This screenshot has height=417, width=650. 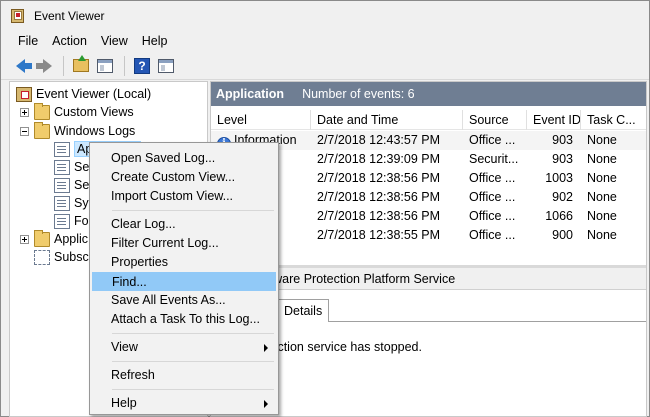 I want to click on tree-item-label: Applic, so click(x=71, y=239).